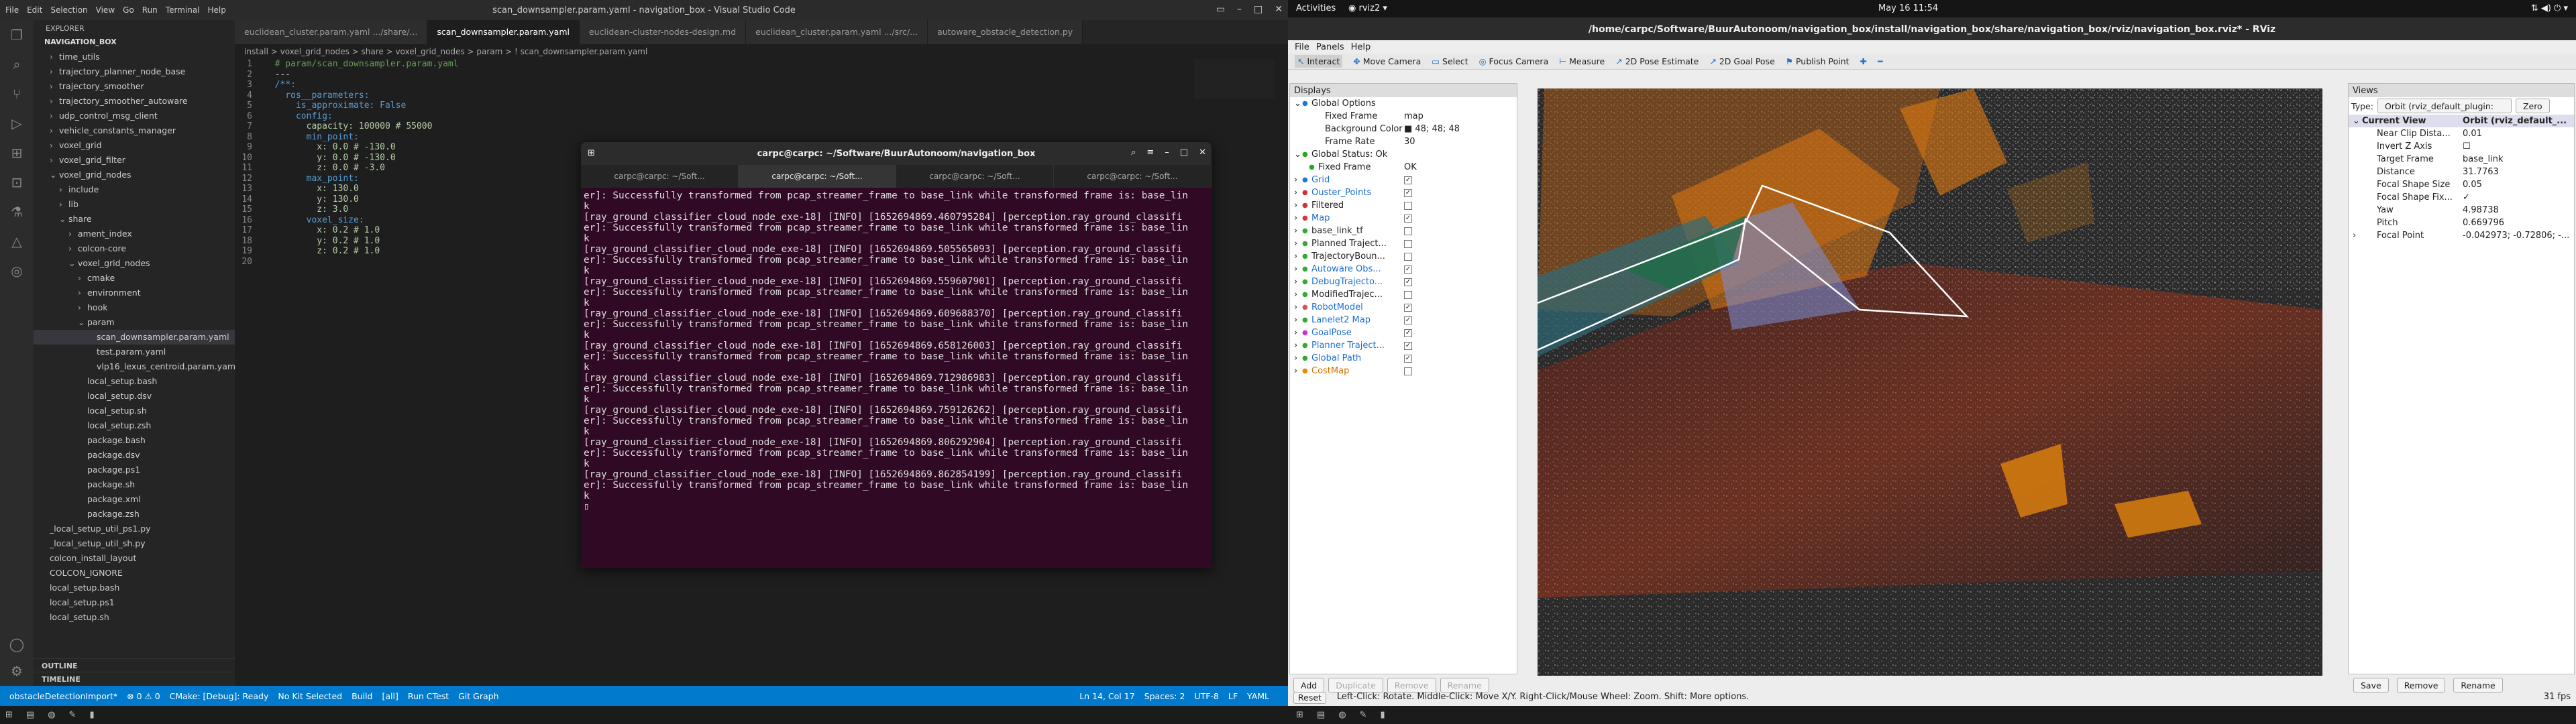  I want to click on display-item: › ● Ouster_Points ✓, so click(1403, 192).